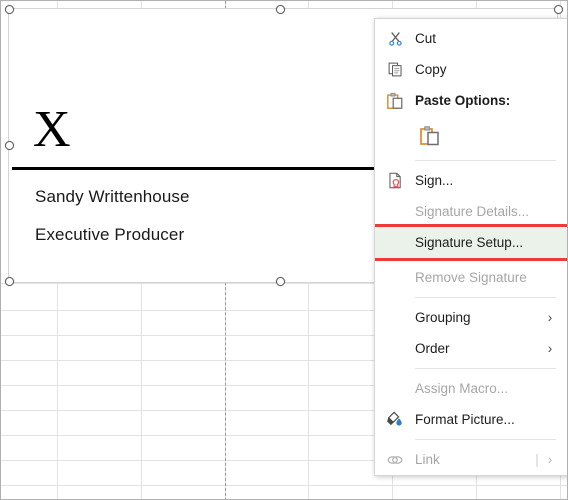 The height and width of the screenshot is (500, 568). What do you see at coordinates (471, 459) in the screenshot?
I see `menu-item-link: Link | ›` at bounding box center [471, 459].